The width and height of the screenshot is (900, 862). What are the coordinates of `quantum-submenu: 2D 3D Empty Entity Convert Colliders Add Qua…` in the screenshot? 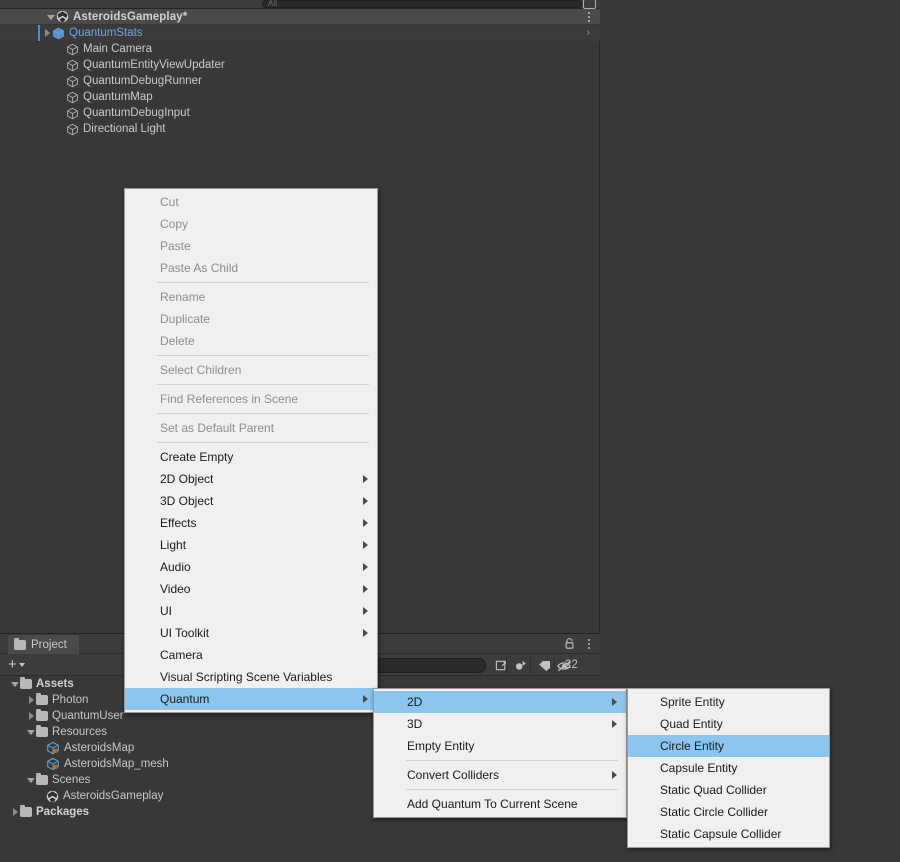 It's located at (500, 753).